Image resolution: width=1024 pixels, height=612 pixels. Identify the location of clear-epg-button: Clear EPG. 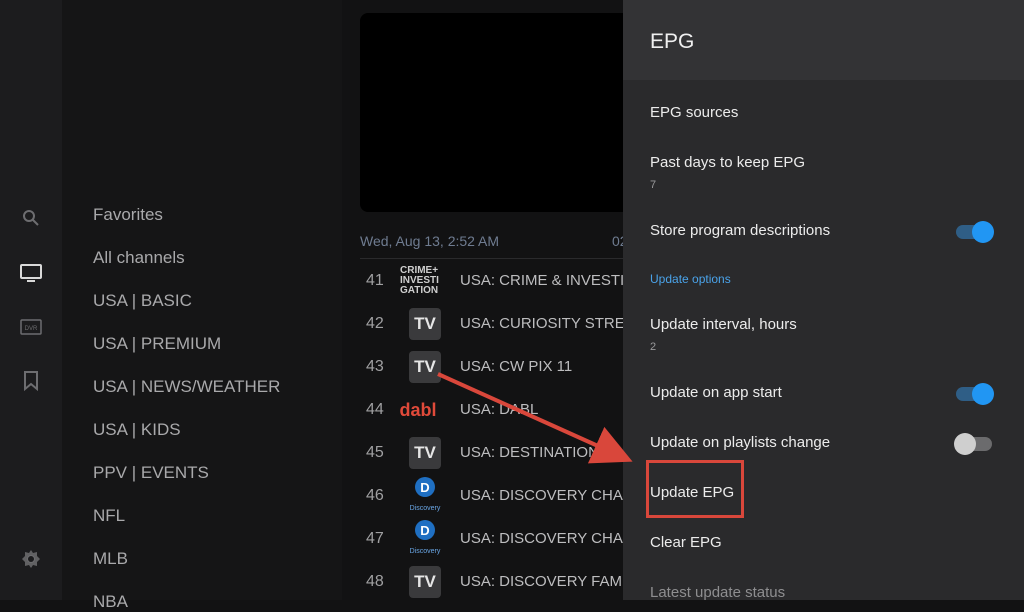
(686, 542).